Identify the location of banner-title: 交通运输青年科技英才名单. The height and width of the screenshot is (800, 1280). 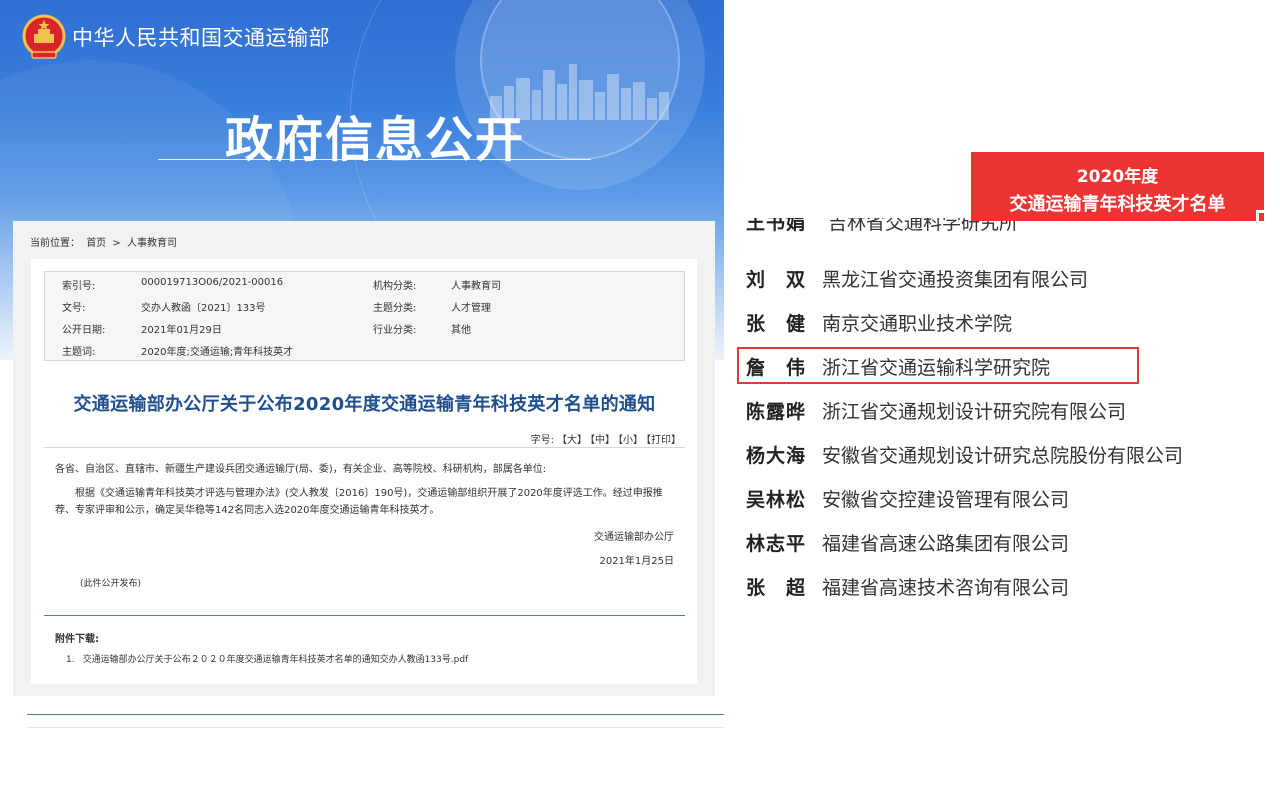
(1117, 204).